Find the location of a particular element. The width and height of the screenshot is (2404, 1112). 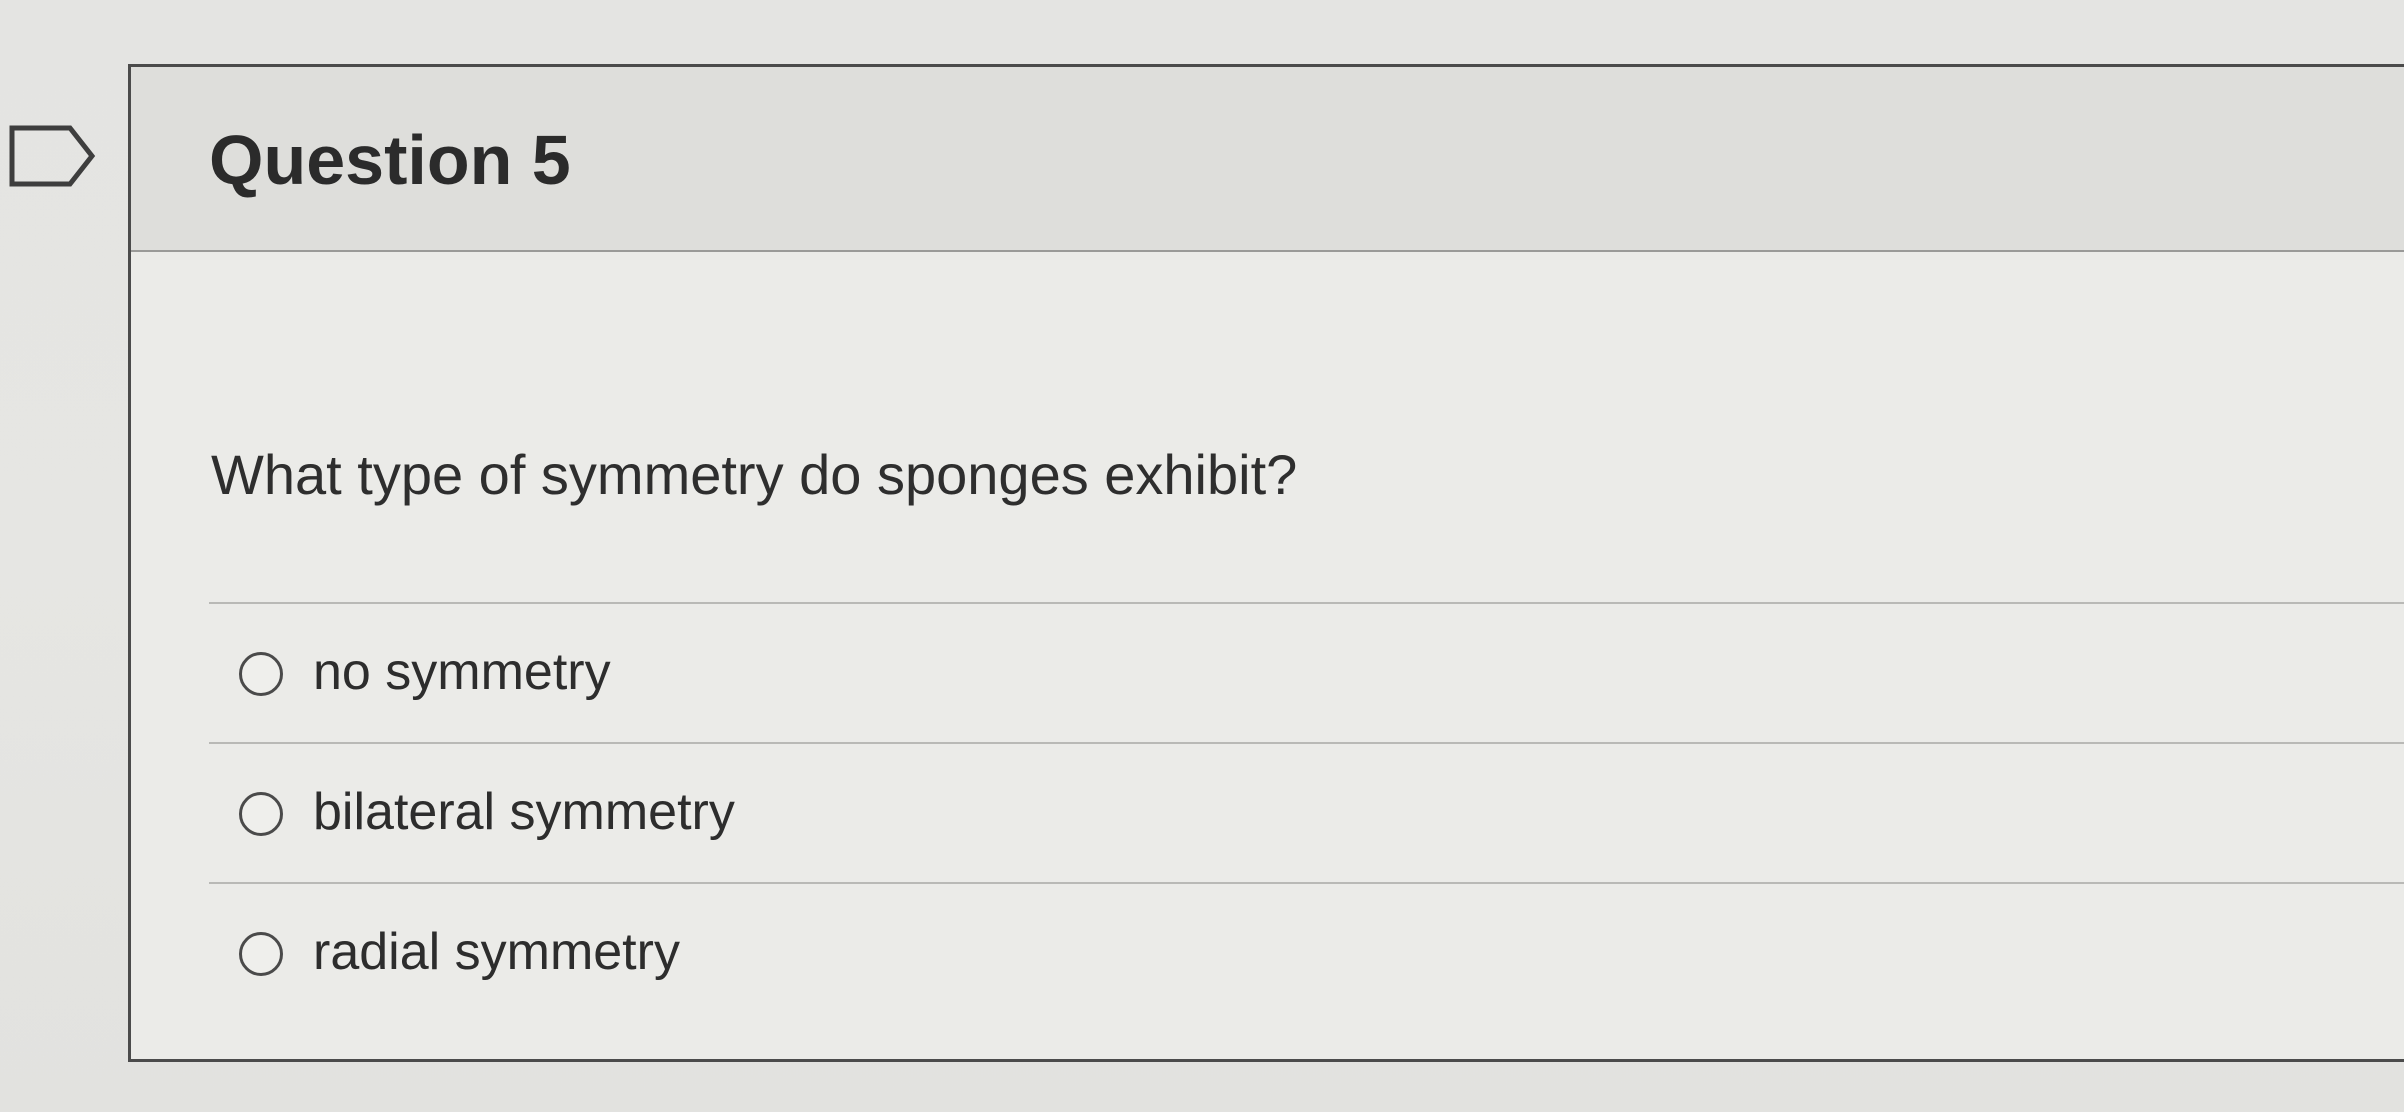

answer-option-bilateral-symmetry: bilateral symmetry is located at coordinates (1306, 814).